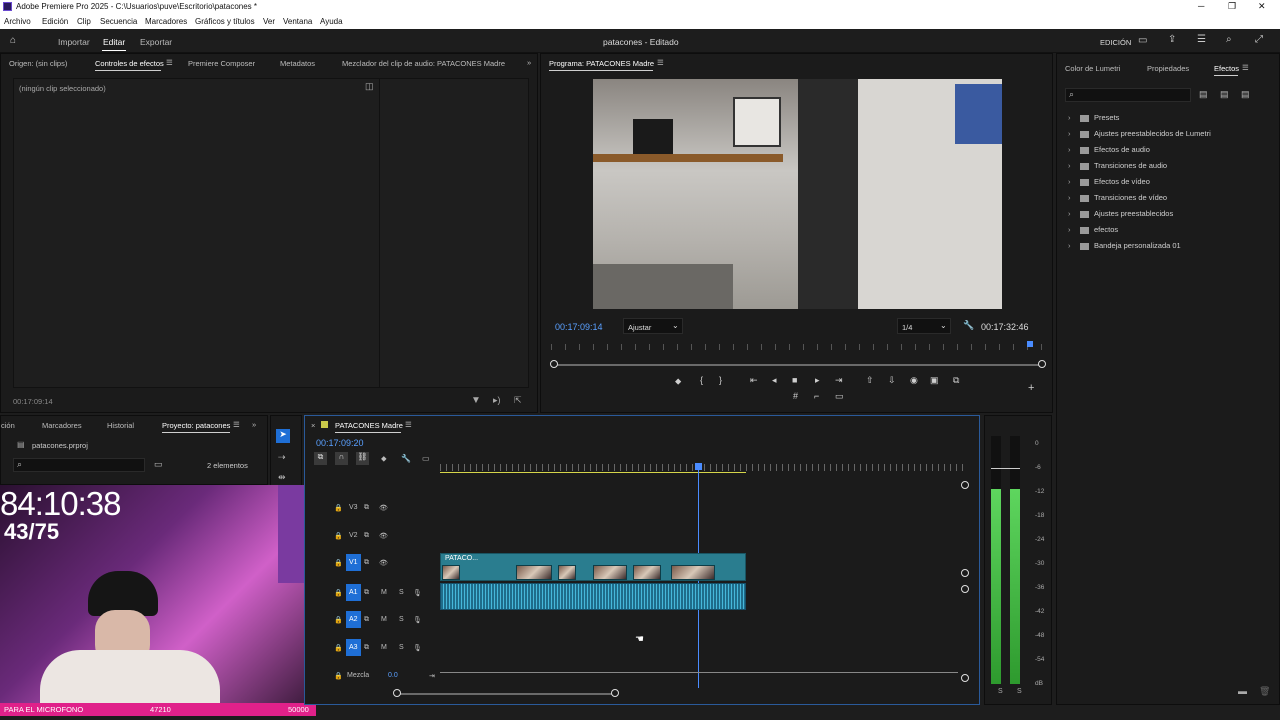 Image resolution: width=1280 pixels, height=720 pixels. Describe the element at coordinates (1201, 6) in the screenshot. I see `minimize-button: ─` at that location.